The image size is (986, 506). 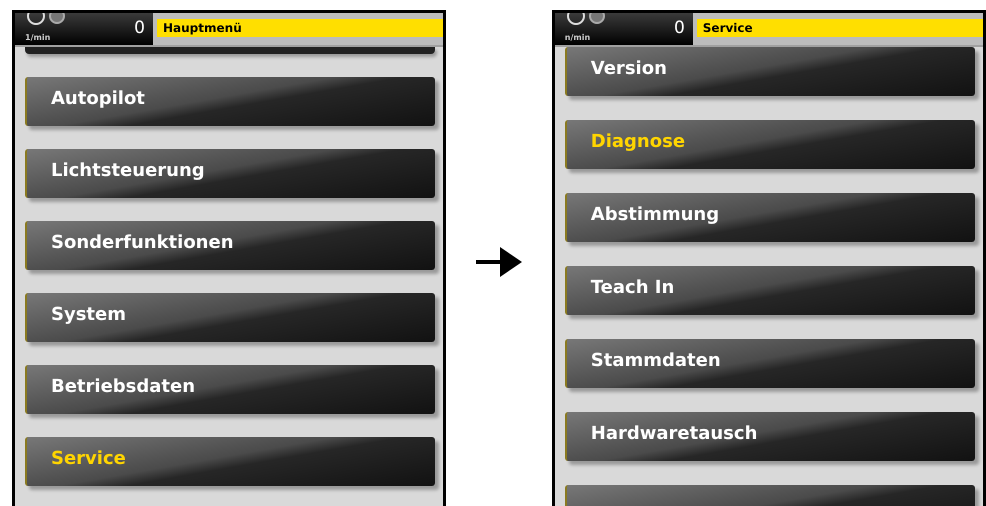 I want to click on menu-button: Diagnose, so click(x=769, y=144).